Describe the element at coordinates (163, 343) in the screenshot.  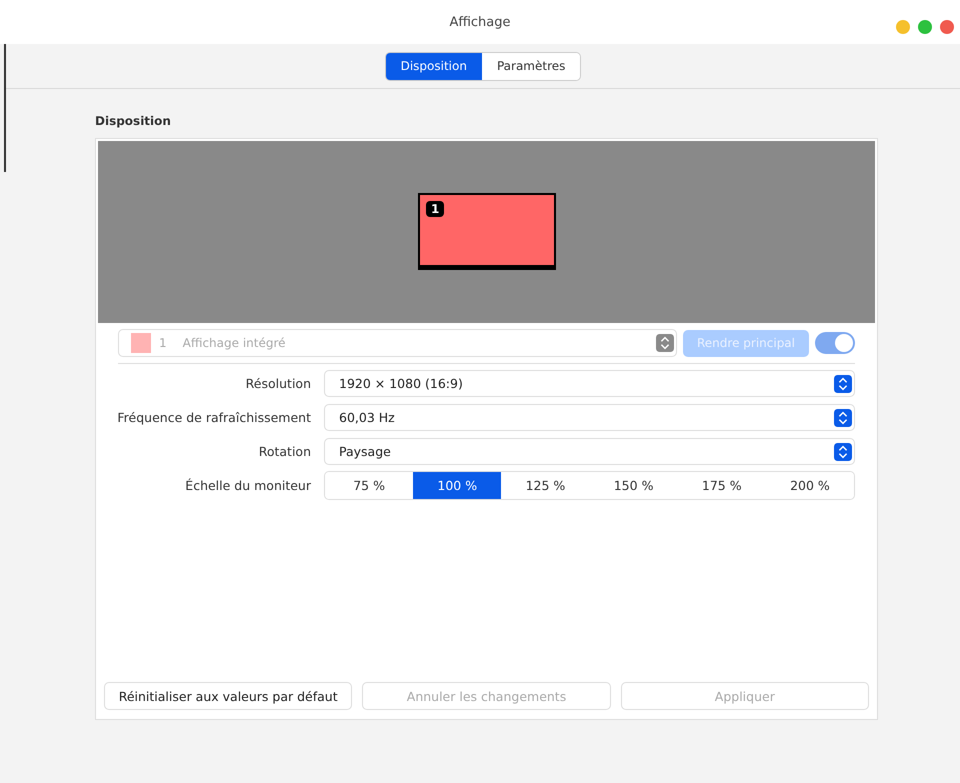
I see `display-number: 1` at that location.